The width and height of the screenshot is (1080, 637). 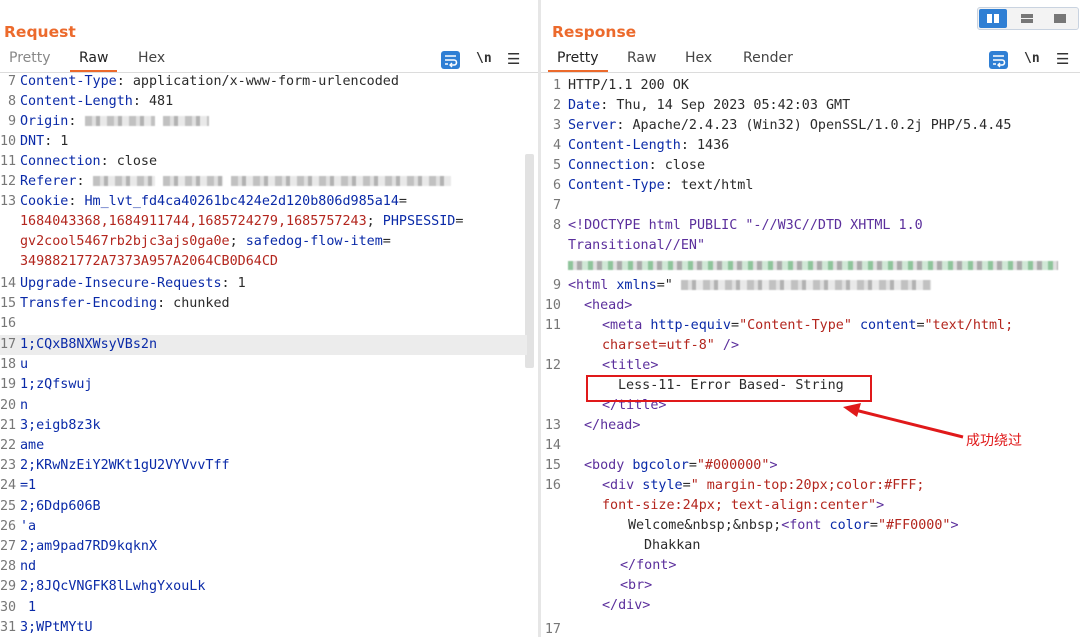 I want to click on rows-icon, so click(x=1027, y=18).